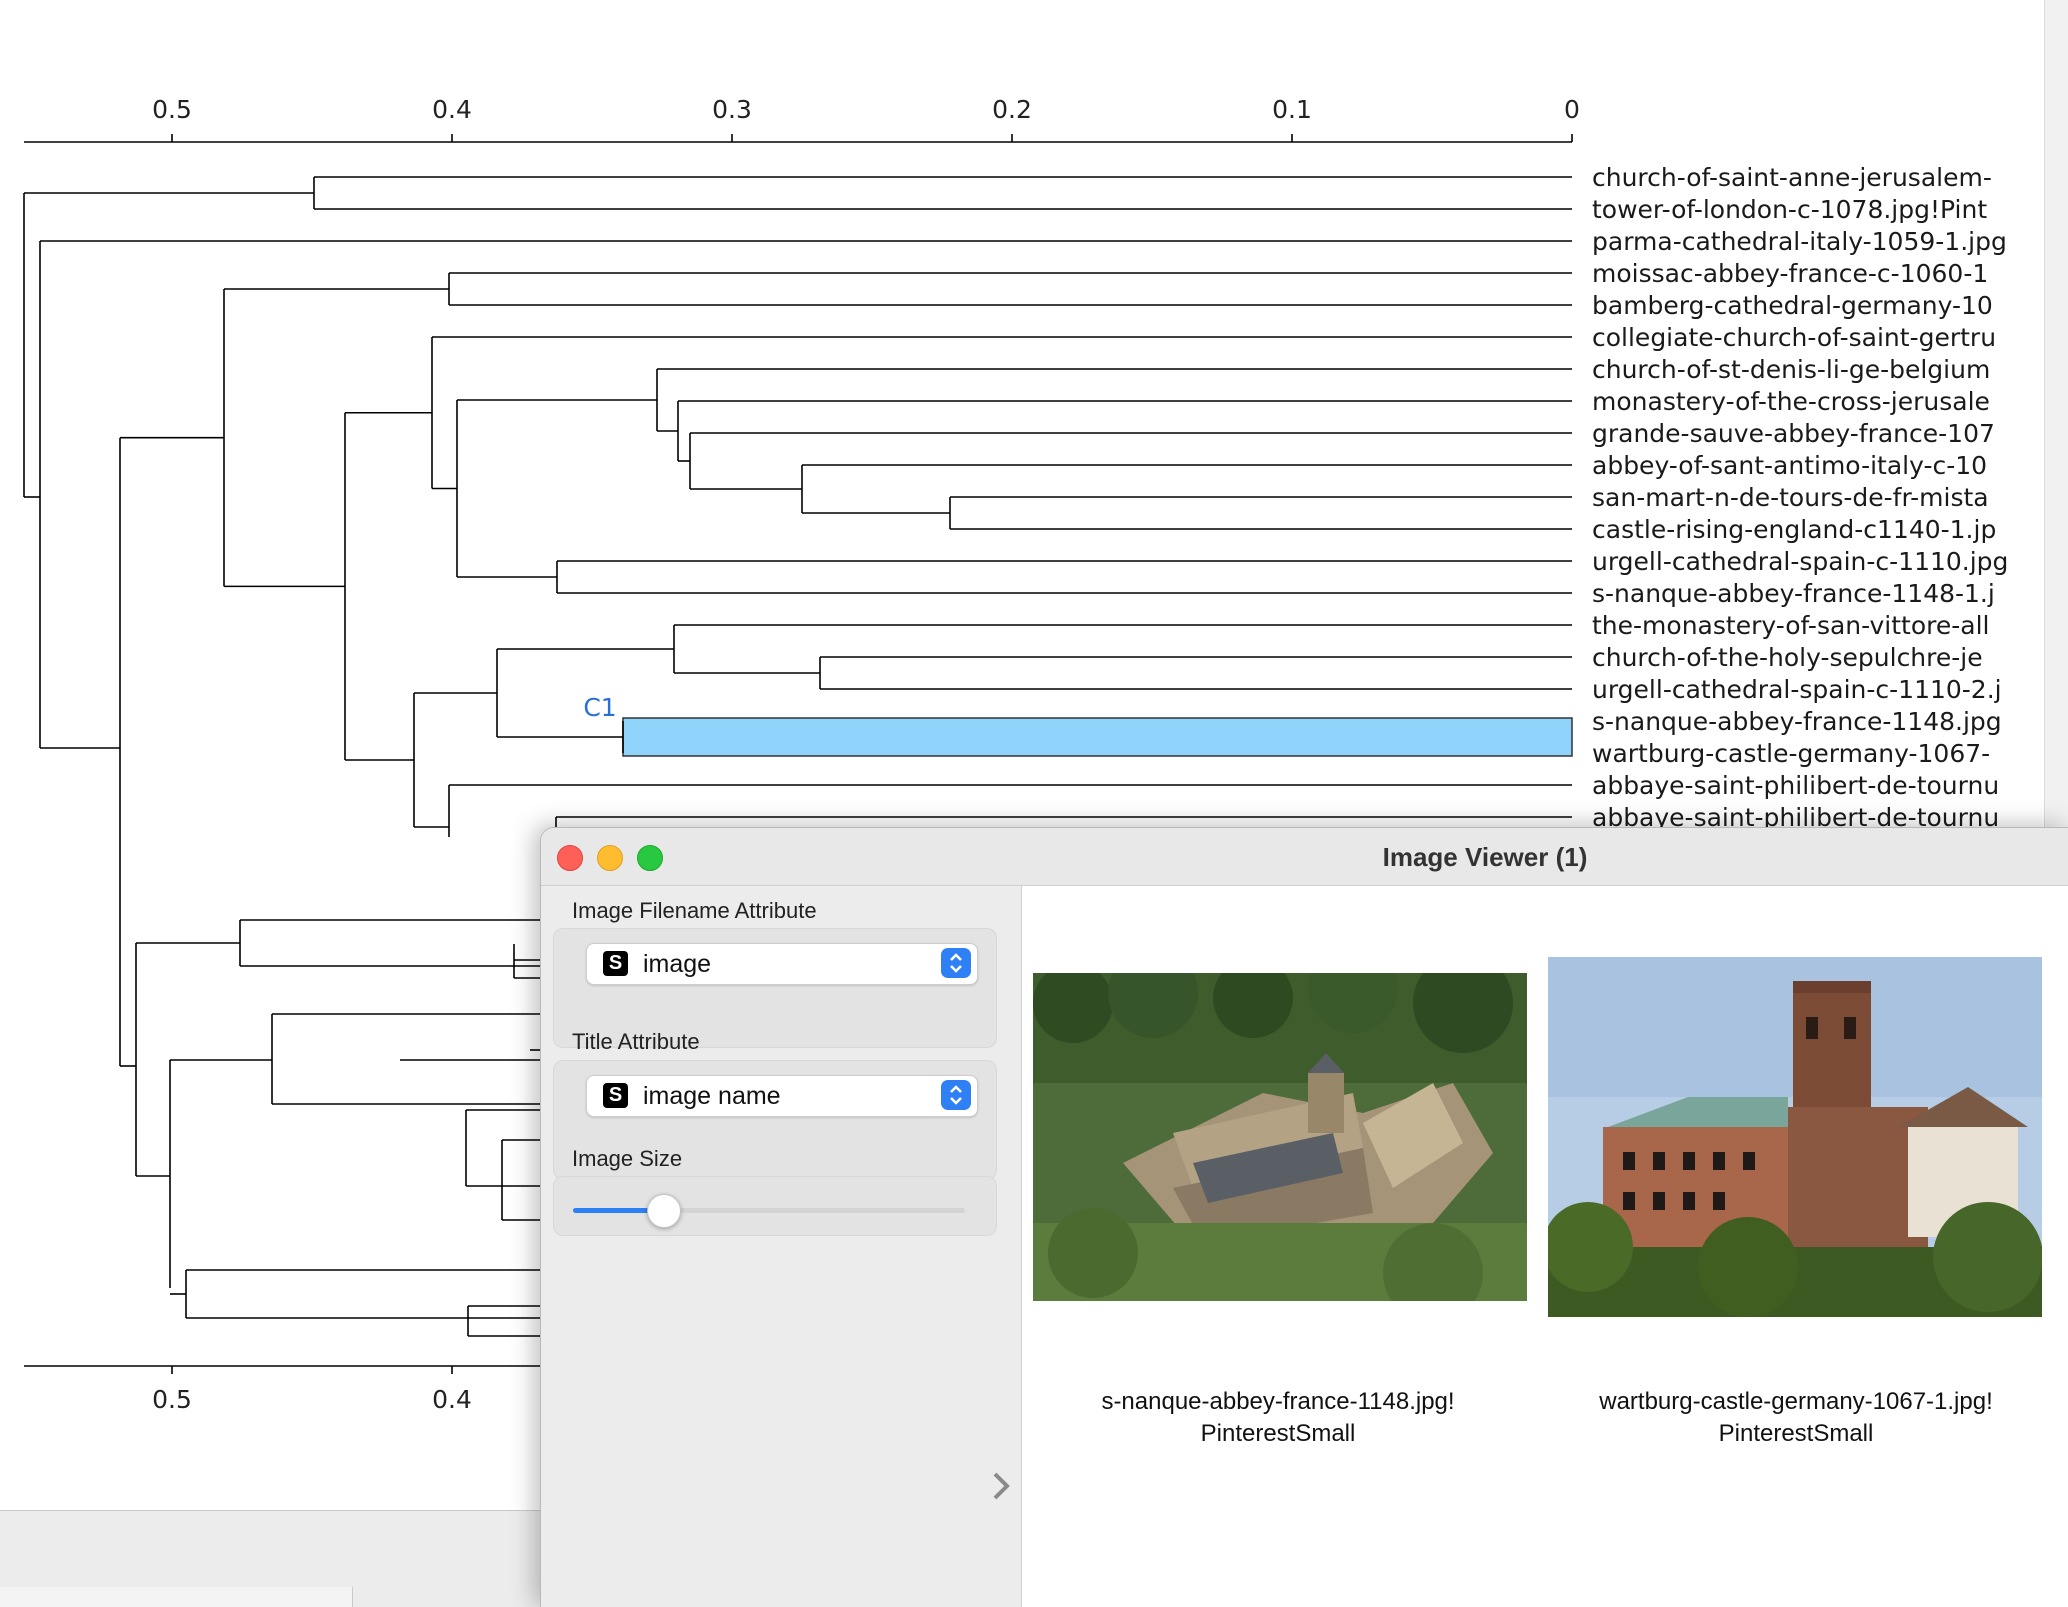 This screenshot has width=2068, height=1607. I want to click on dendrogram-leaf-label: abbaye-saint-philibert-de-tournu, so click(1795, 785).